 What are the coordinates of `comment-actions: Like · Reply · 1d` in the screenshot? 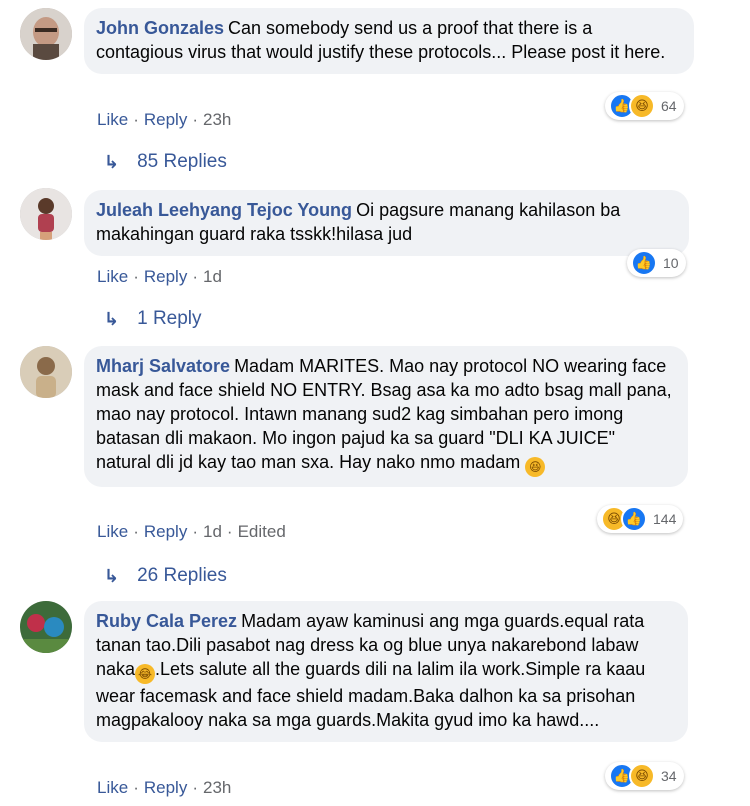 It's located at (159, 276).